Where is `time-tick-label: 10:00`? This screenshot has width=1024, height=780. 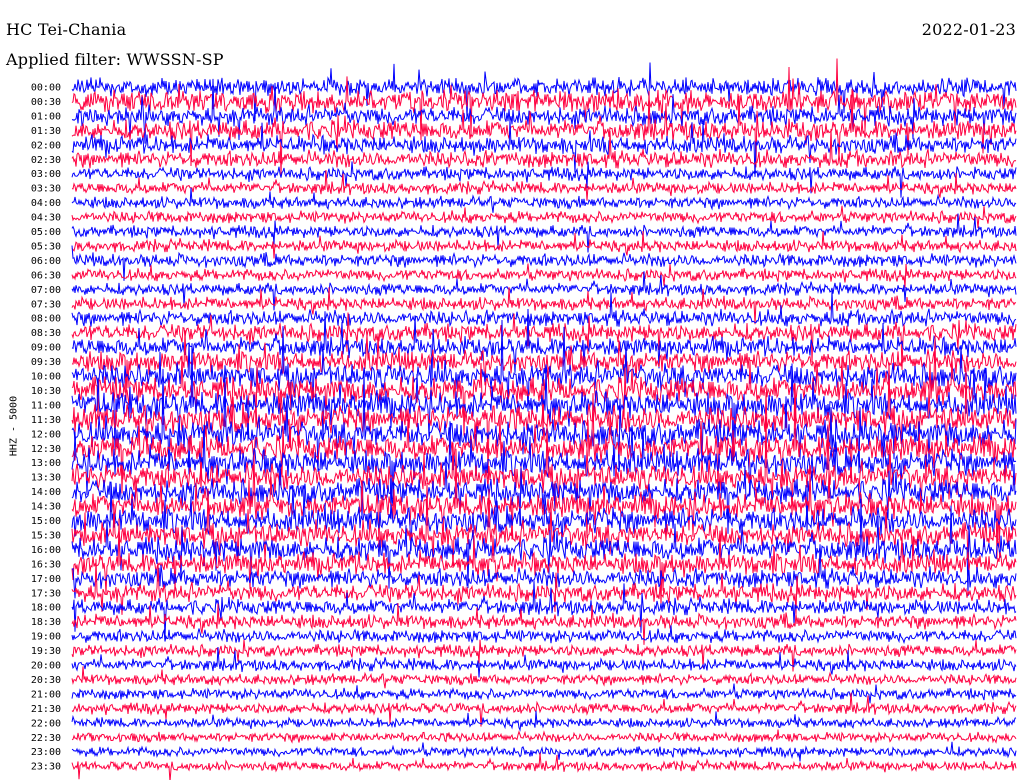
time-tick-label: 10:00 is located at coordinates (46, 377).